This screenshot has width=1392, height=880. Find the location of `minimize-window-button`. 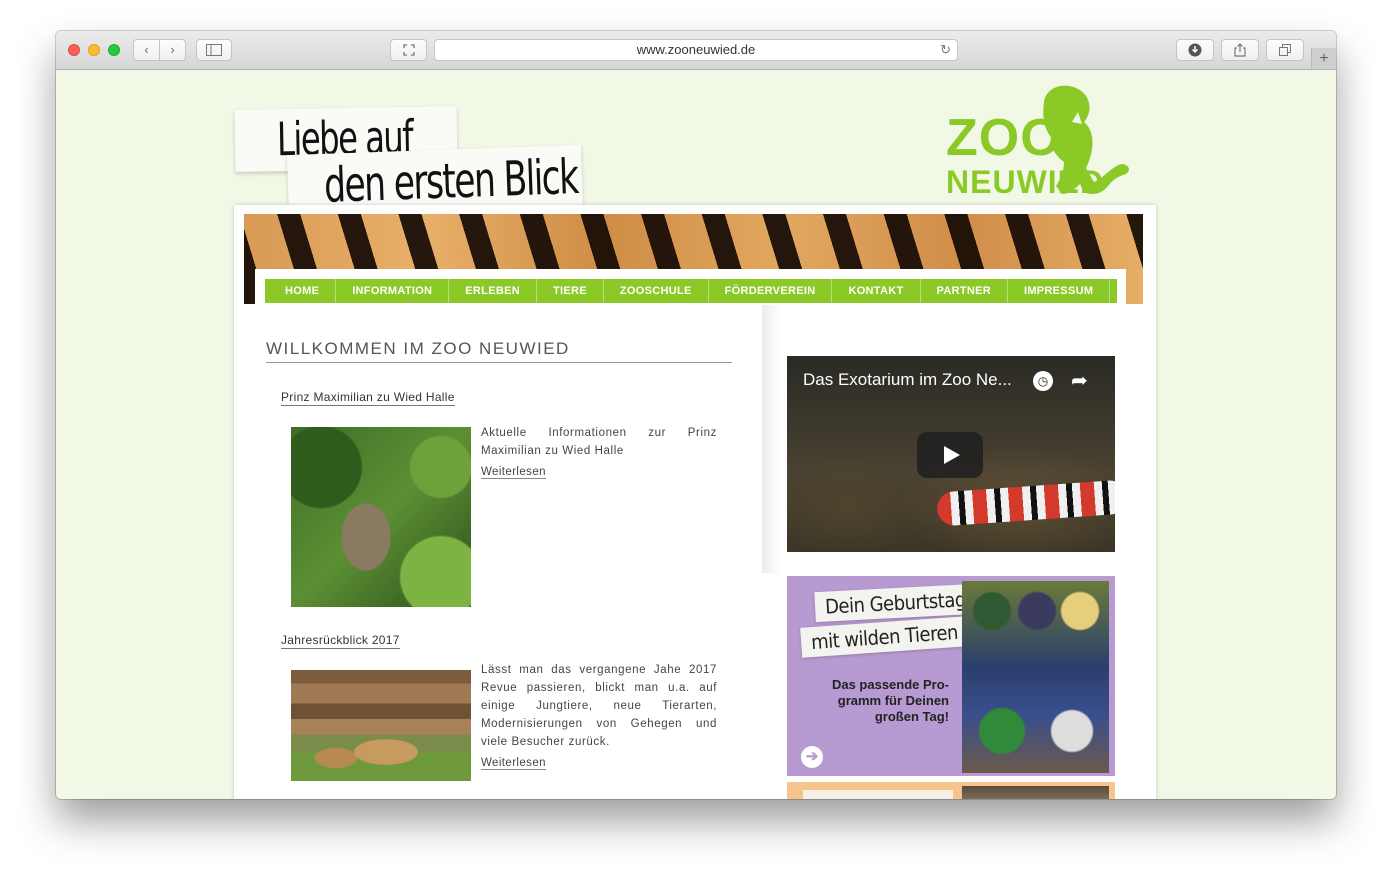

minimize-window-button is located at coordinates (94, 50).